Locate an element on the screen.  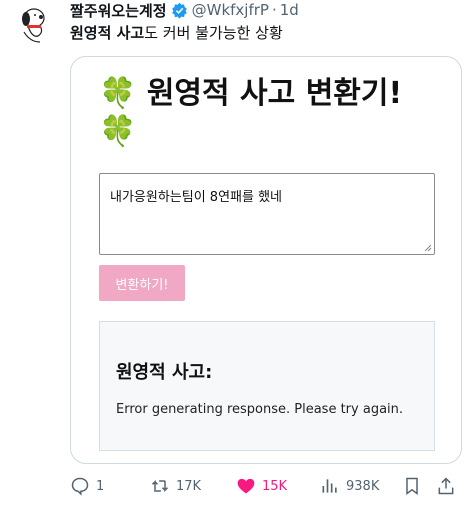
views-button: 938K is located at coordinates (349, 486).